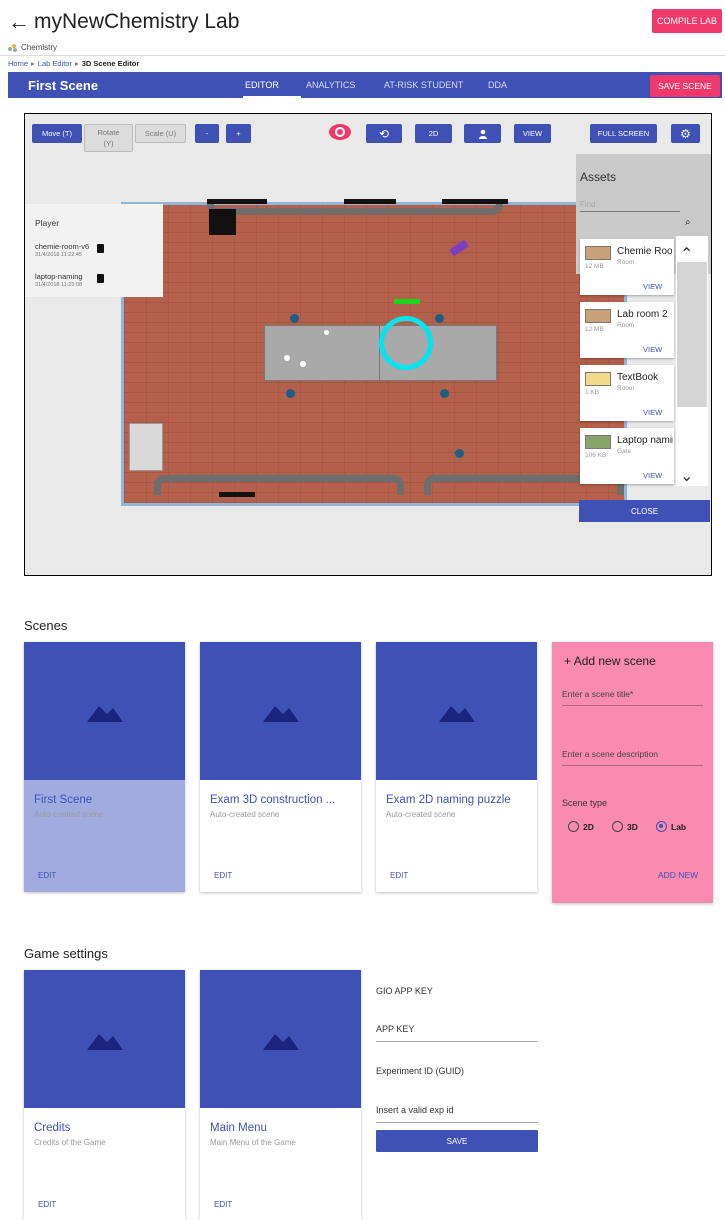 This screenshot has height=1220, width=725. I want to click on close-assets-button: CLOSE, so click(644, 511).